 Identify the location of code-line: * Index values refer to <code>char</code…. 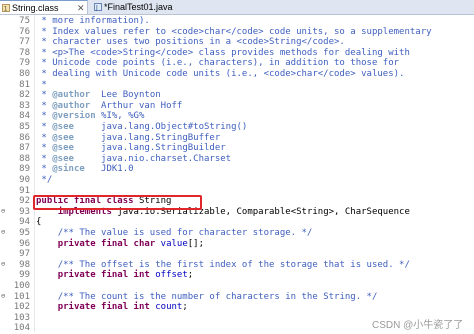
(234, 32).